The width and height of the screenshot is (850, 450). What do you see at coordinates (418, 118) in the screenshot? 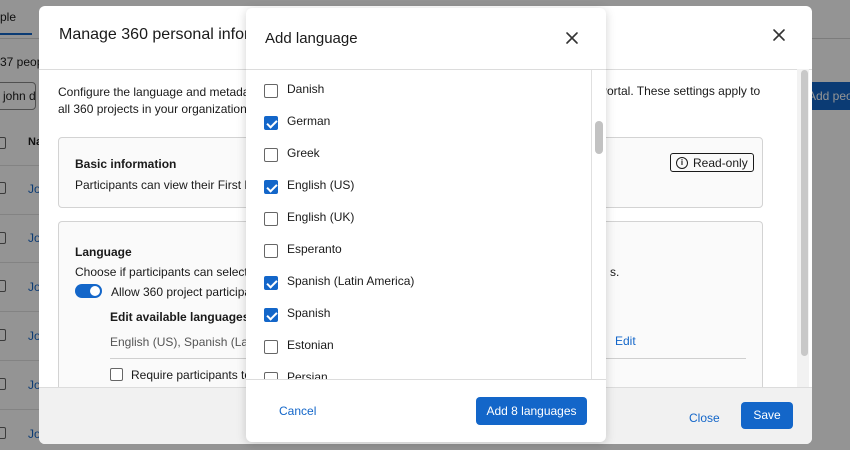
I see `language-option: German` at bounding box center [418, 118].